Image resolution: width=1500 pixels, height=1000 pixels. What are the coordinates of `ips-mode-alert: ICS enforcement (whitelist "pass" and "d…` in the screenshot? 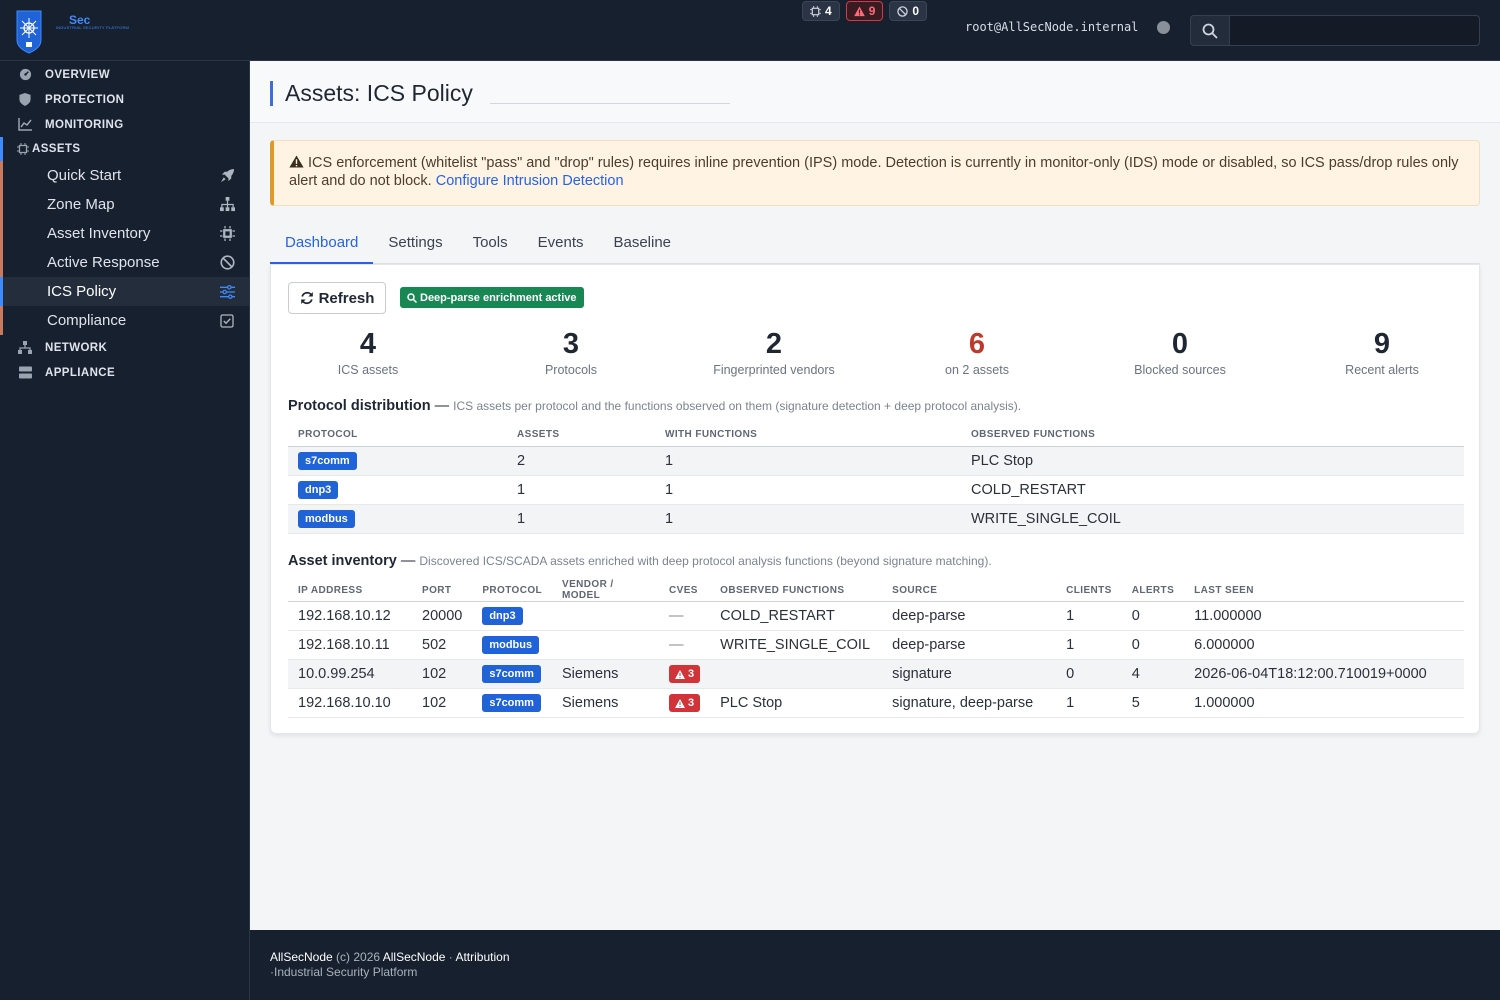 It's located at (875, 173).